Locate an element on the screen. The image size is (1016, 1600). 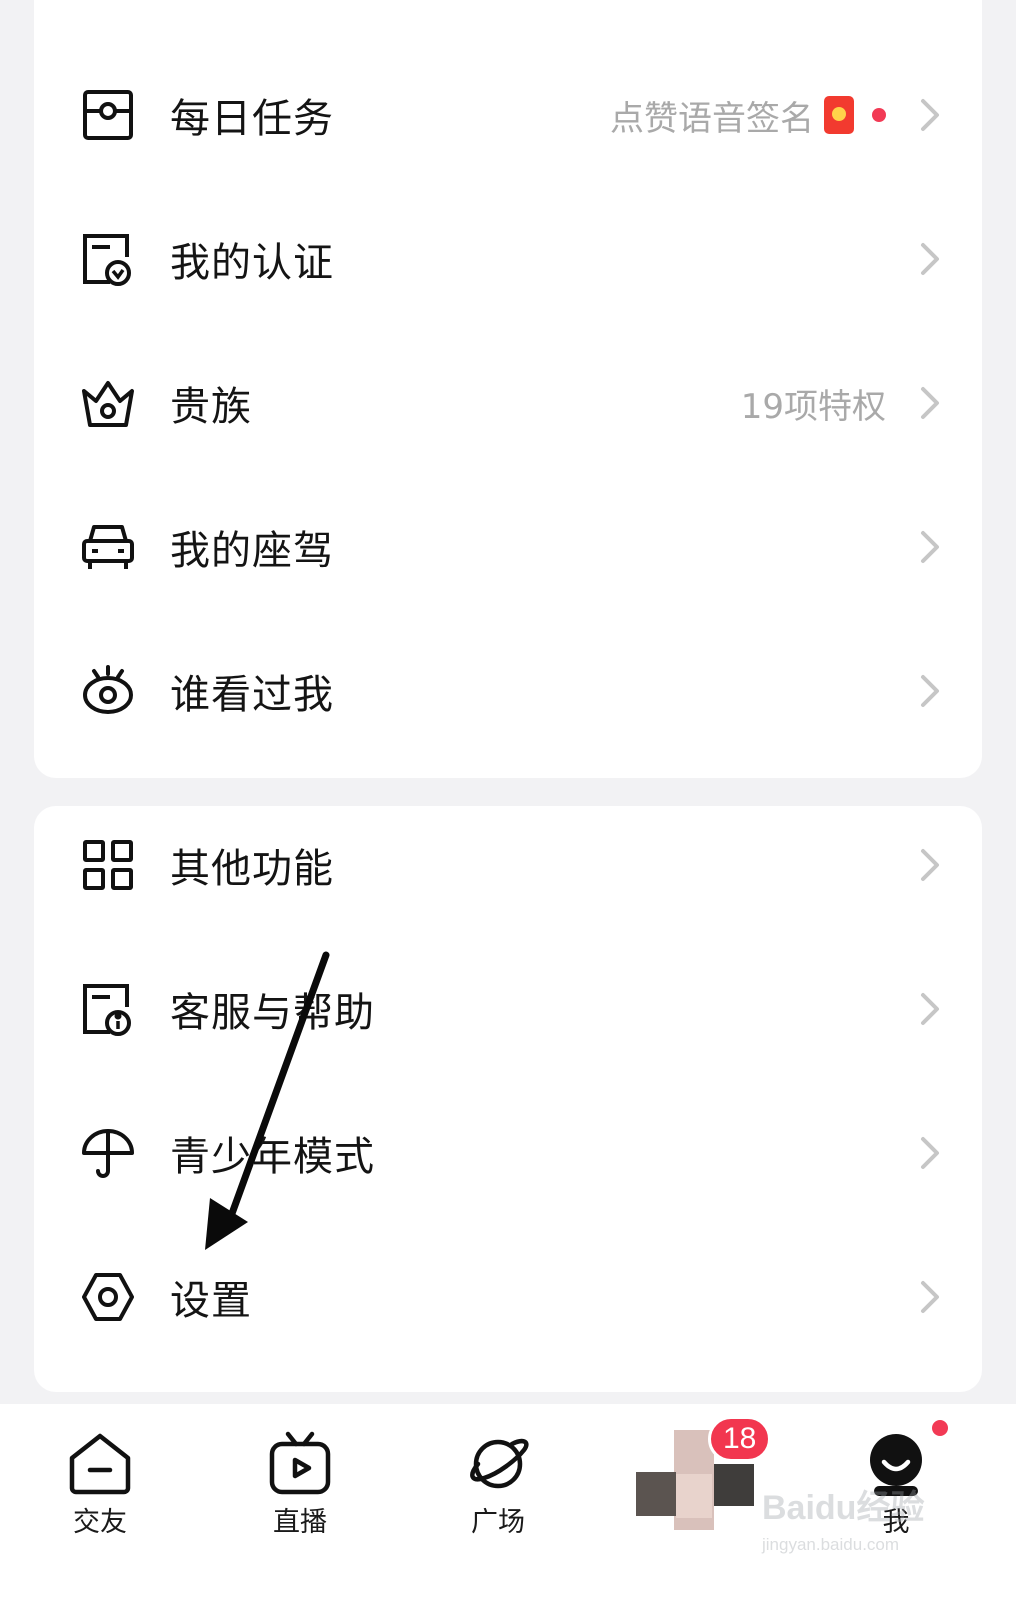
car-icon is located at coordinates (108, 547).